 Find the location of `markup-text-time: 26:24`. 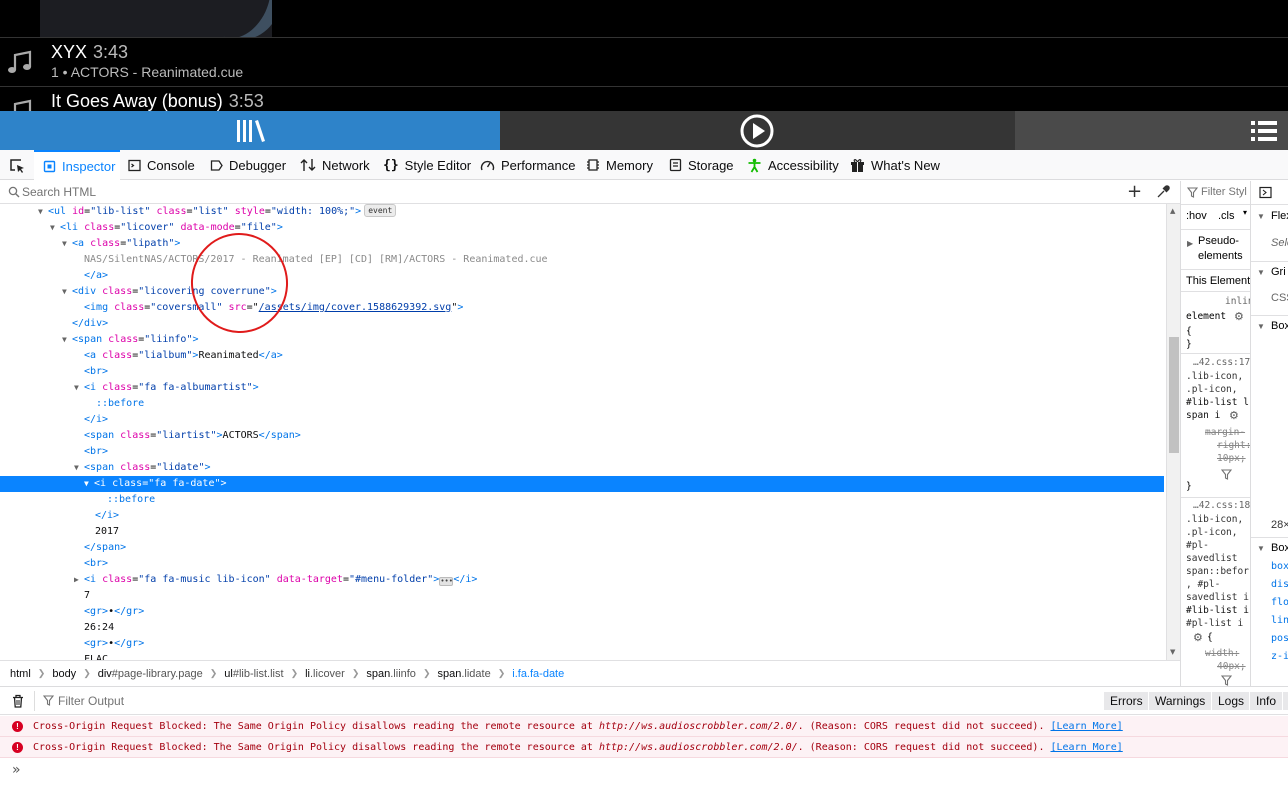

markup-text-time: 26:24 is located at coordinates (582, 628).